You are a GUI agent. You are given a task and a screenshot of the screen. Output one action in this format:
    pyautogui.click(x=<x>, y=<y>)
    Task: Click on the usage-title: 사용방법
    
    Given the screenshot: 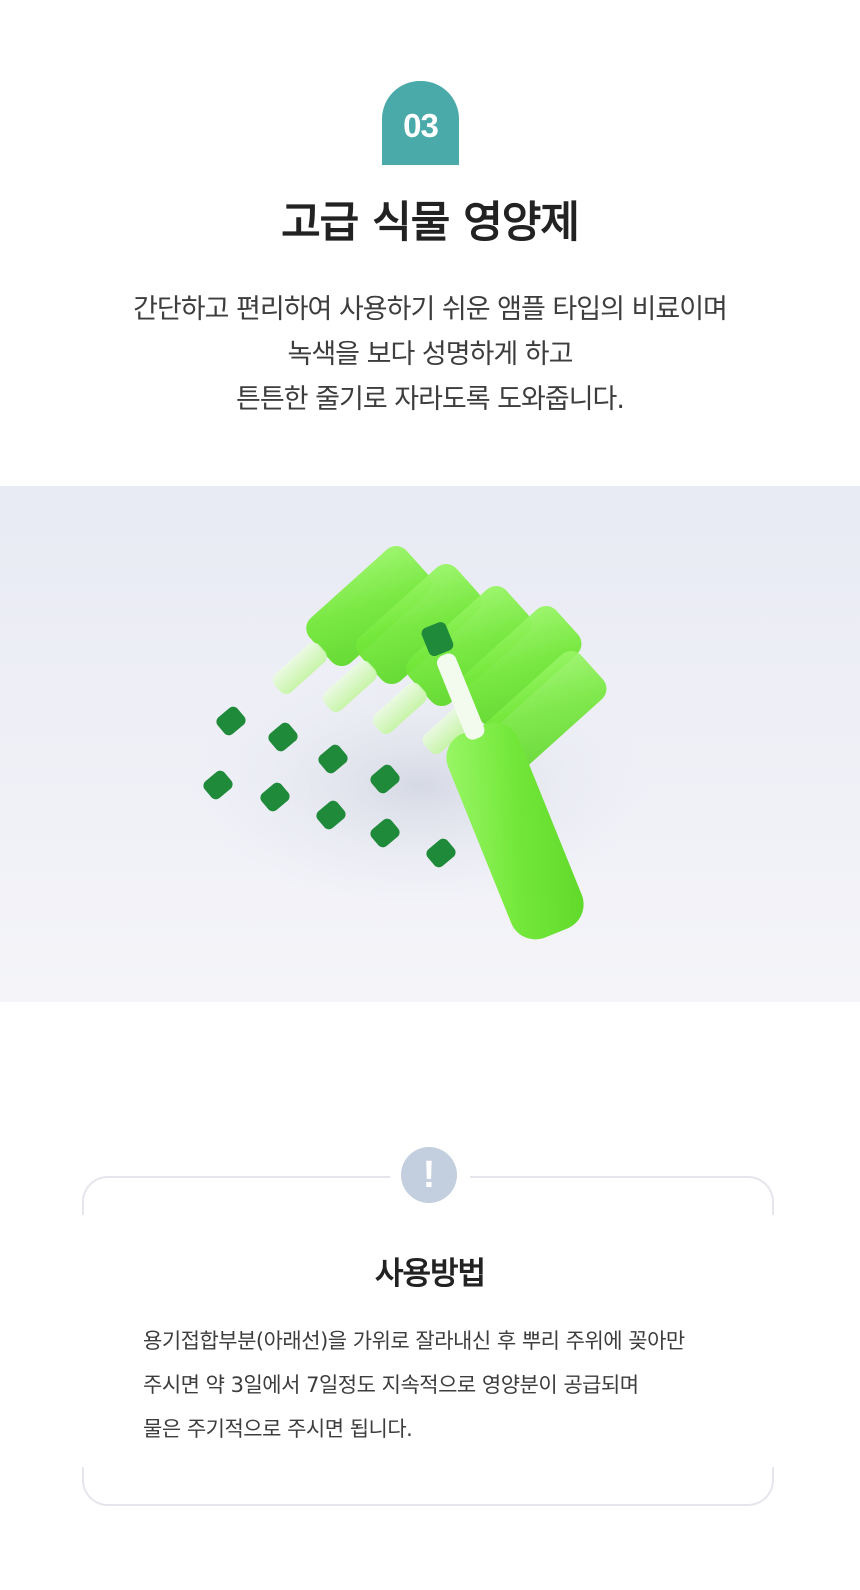 What is the action you would take?
    pyautogui.click(x=430, y=1274)
    